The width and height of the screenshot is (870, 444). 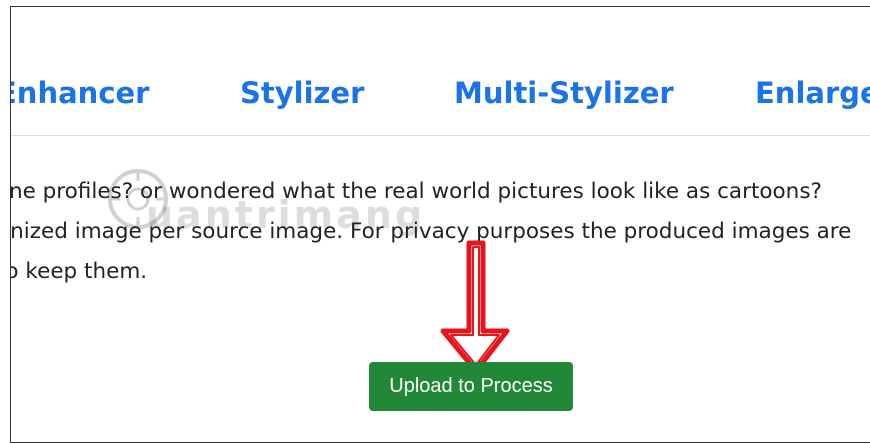 What do you see at coordinates (812, 93) in the screenshot?
I see `nav-link-enlarger: Enlarger` at bounding box center [812, 93].